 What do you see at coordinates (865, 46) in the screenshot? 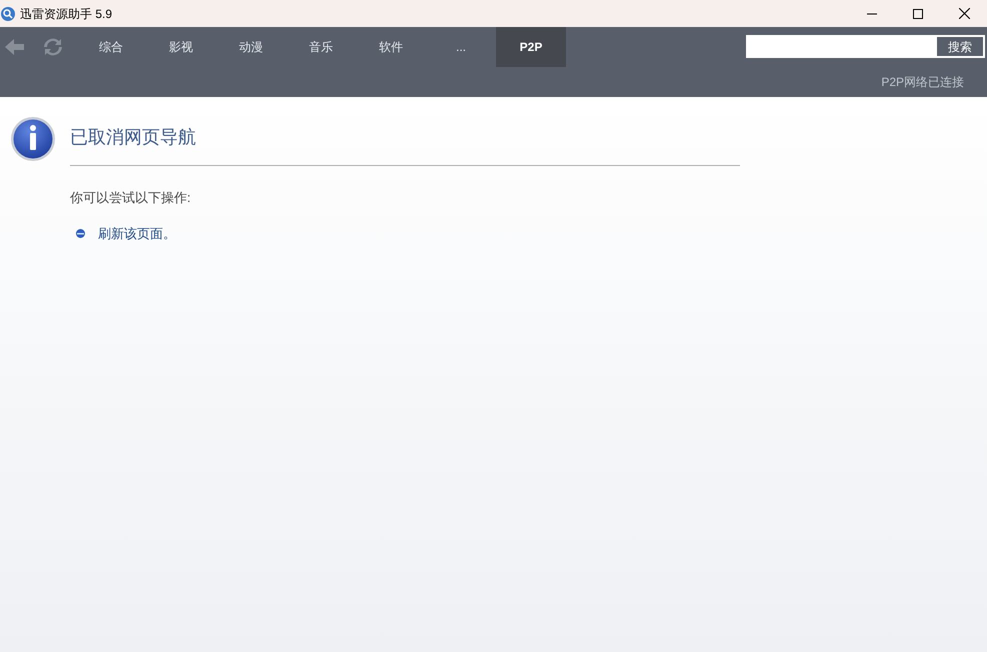
I see `search-field: 搜索` at bounding box center [865, 46].